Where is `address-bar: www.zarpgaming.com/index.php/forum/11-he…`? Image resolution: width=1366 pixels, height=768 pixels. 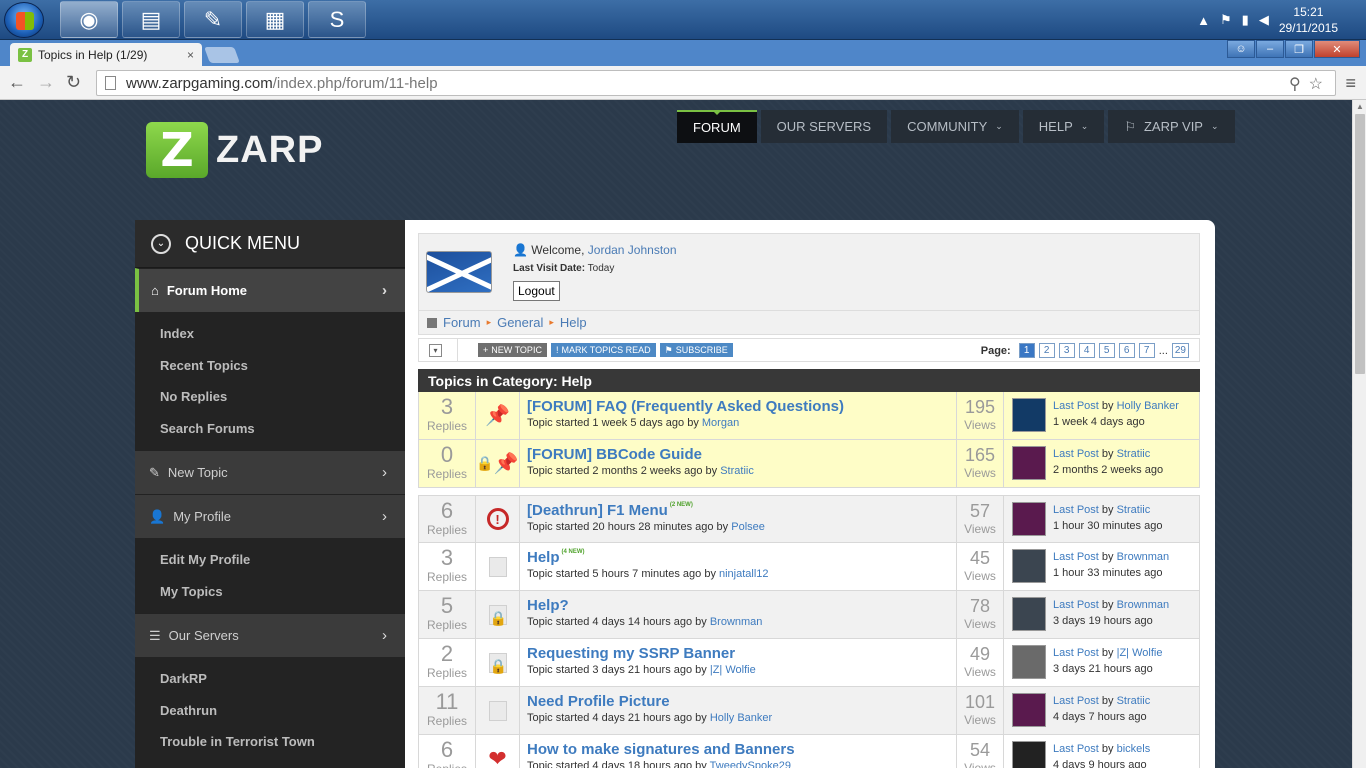 address-bar: www.zarpgaming.com/index.php/forum/11-he… is located at coordinates (716, 83).